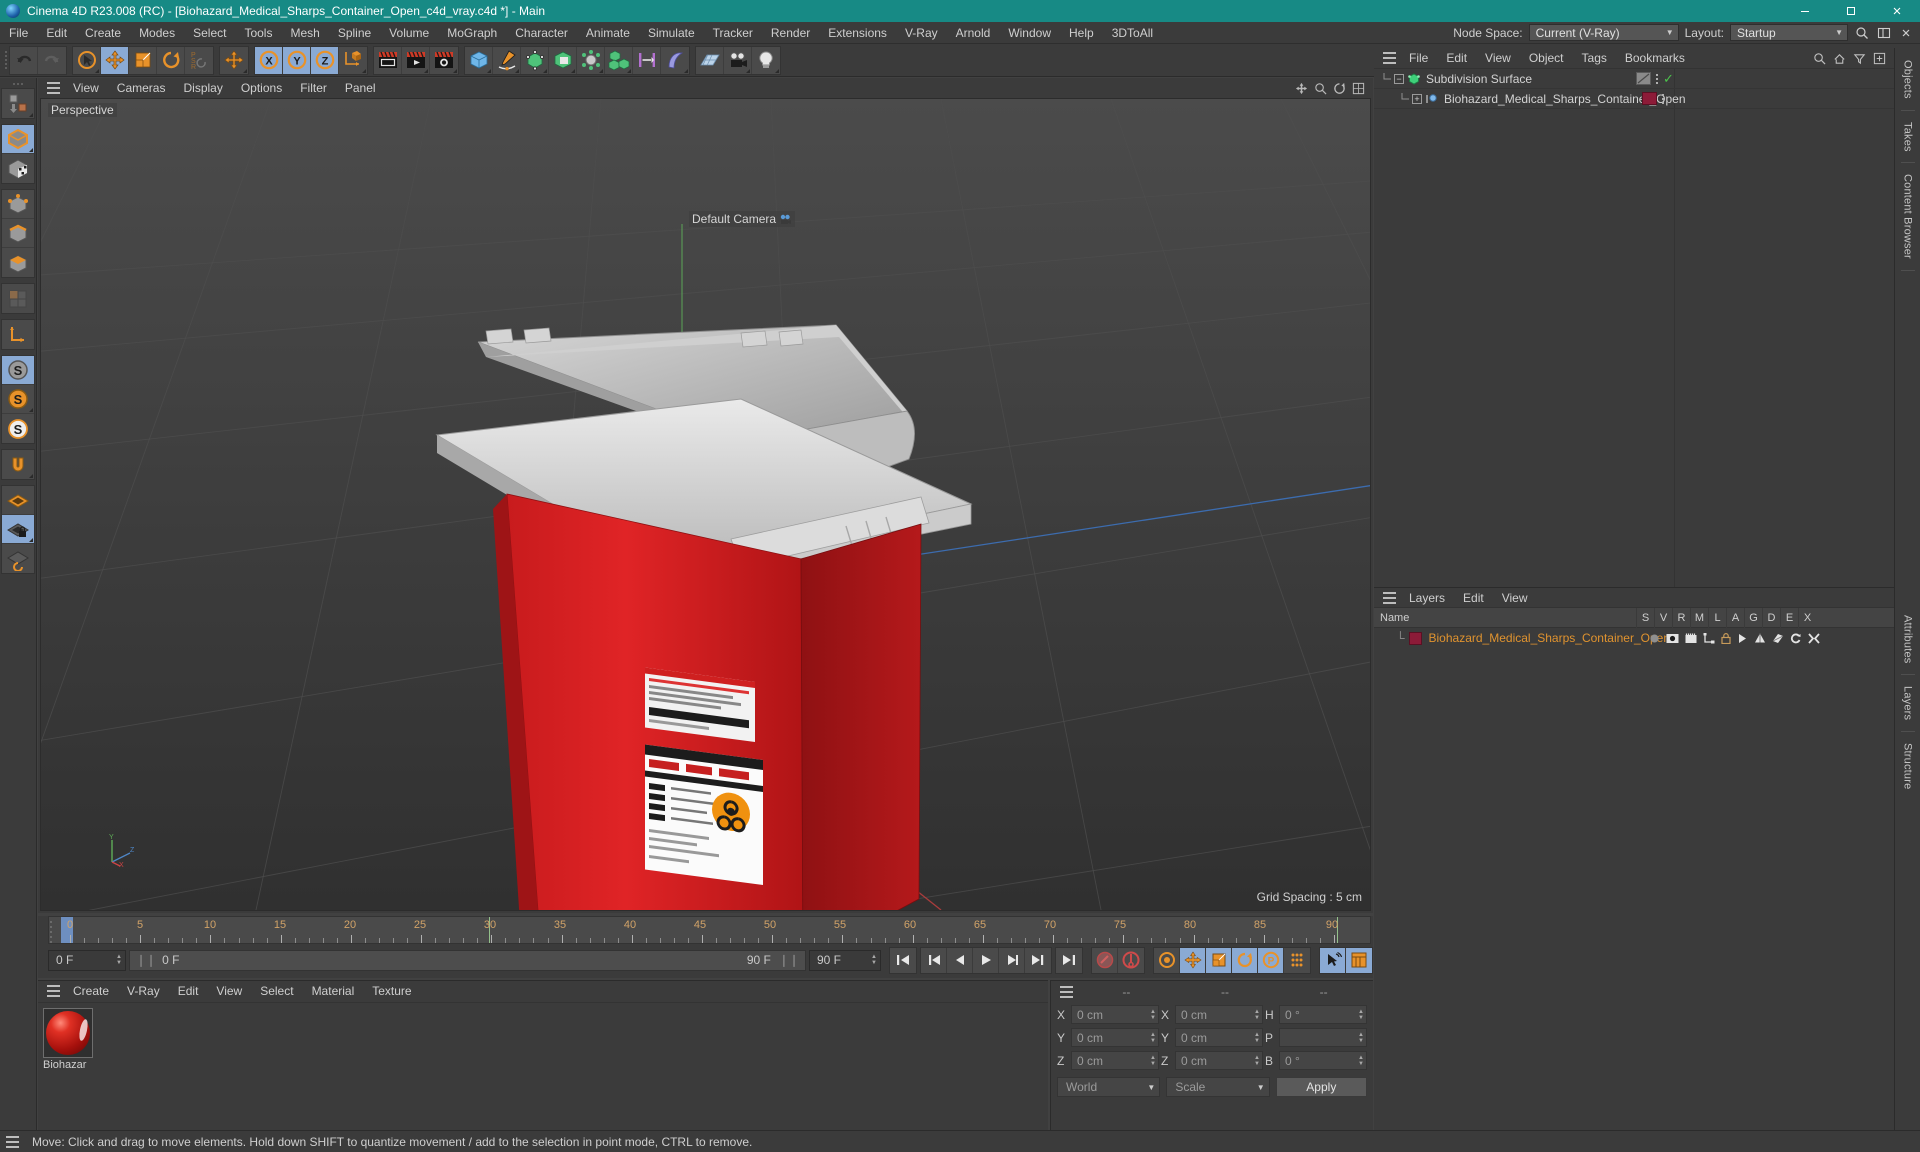  I want to click on material-thumbnail, so click(68, 1033).